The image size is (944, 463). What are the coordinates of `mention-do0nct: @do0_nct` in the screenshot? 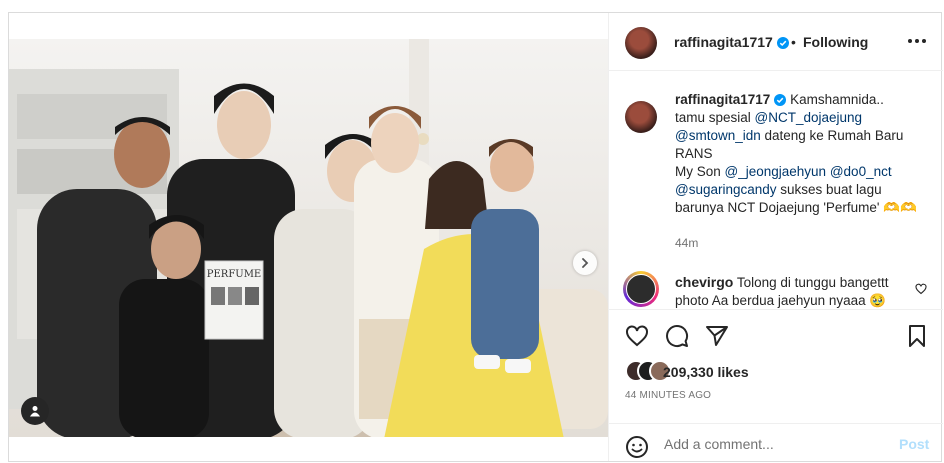 It's located at (861, 171).